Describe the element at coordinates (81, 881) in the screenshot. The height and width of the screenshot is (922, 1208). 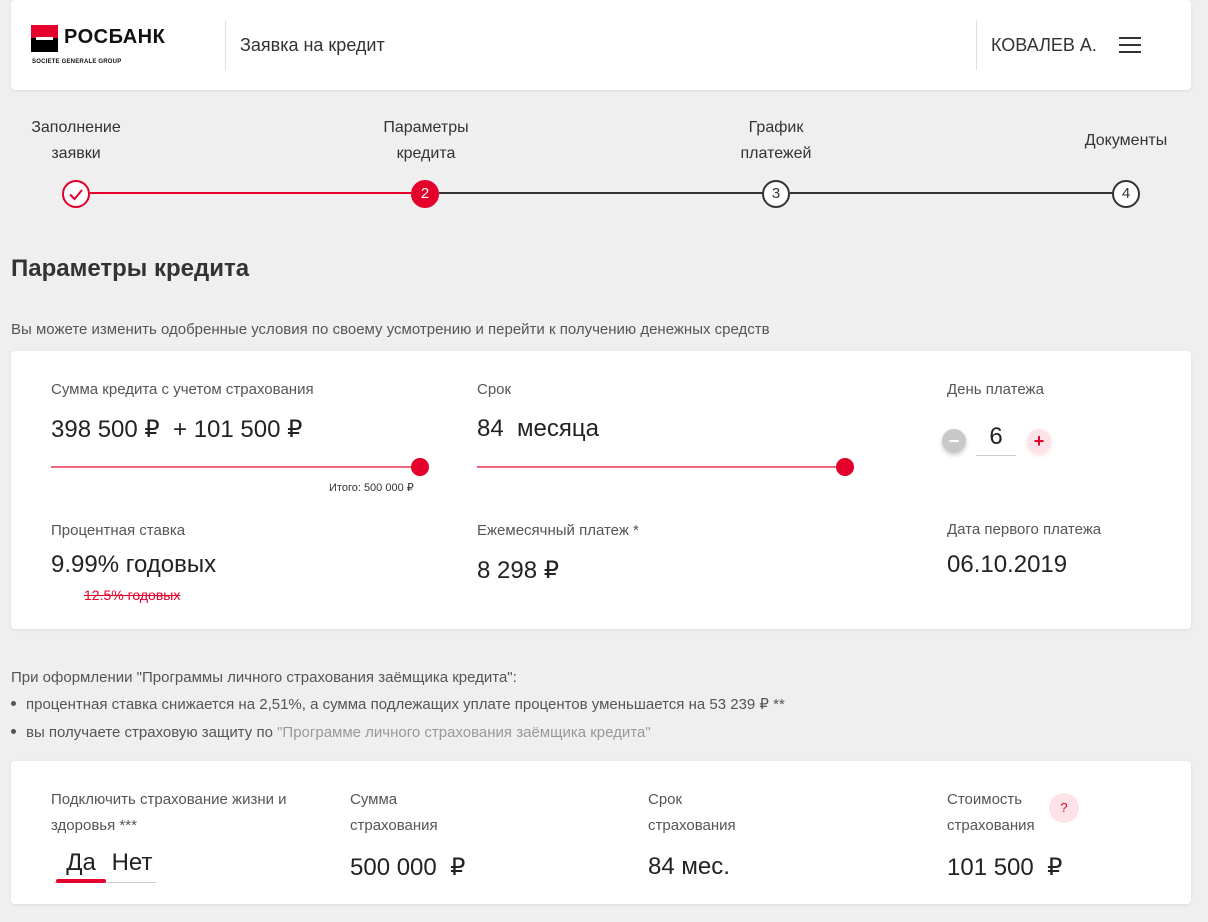
I see `selected-indicator` at that location.